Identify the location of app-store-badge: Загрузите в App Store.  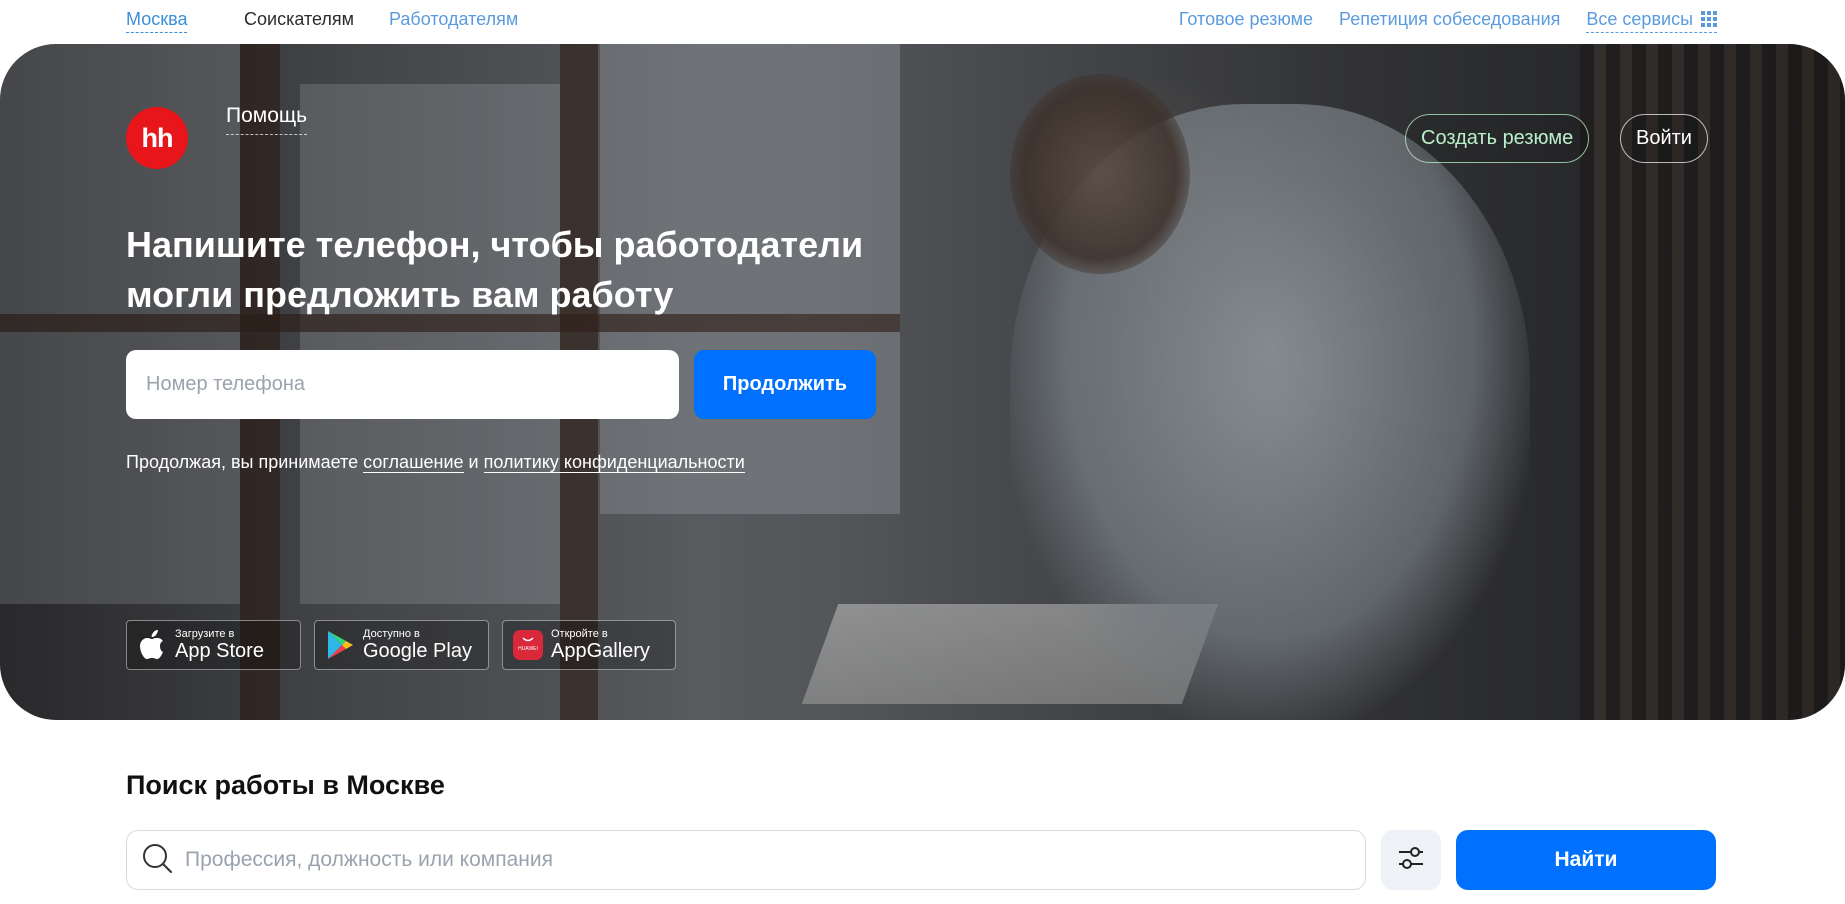
(213, 645).